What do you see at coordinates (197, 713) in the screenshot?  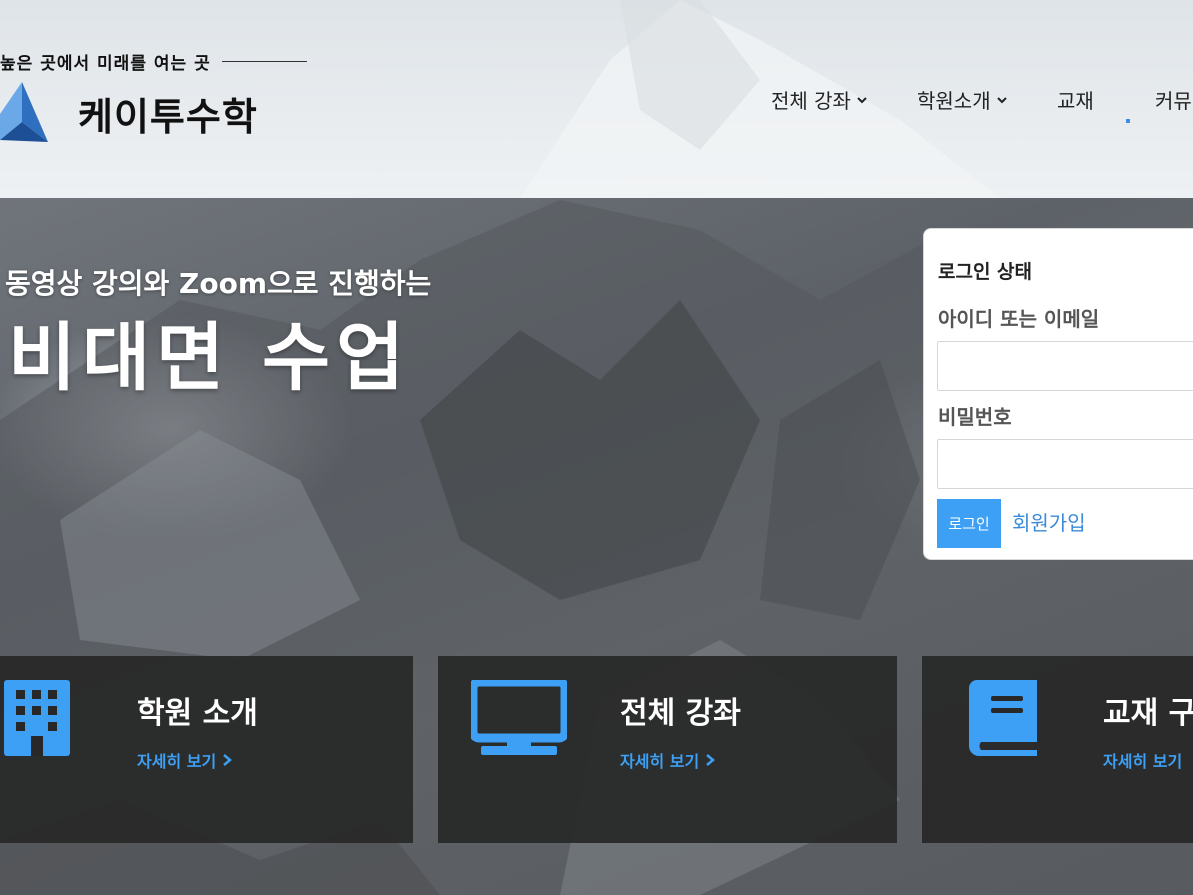 I see `feature-title: 학원 소개` at bounding box center [197, 713].